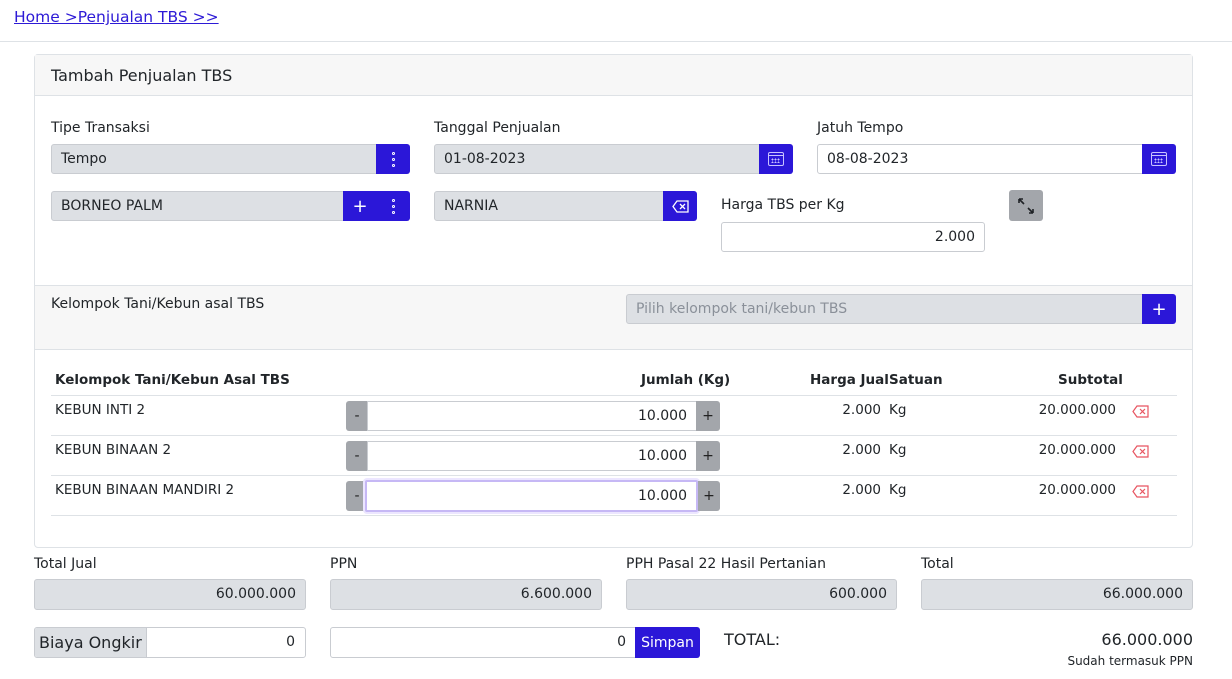 The image size is (1232, 679). I want to click on tanggal-penjualan-label: Tanggal Penjualan, so click(497, 128).